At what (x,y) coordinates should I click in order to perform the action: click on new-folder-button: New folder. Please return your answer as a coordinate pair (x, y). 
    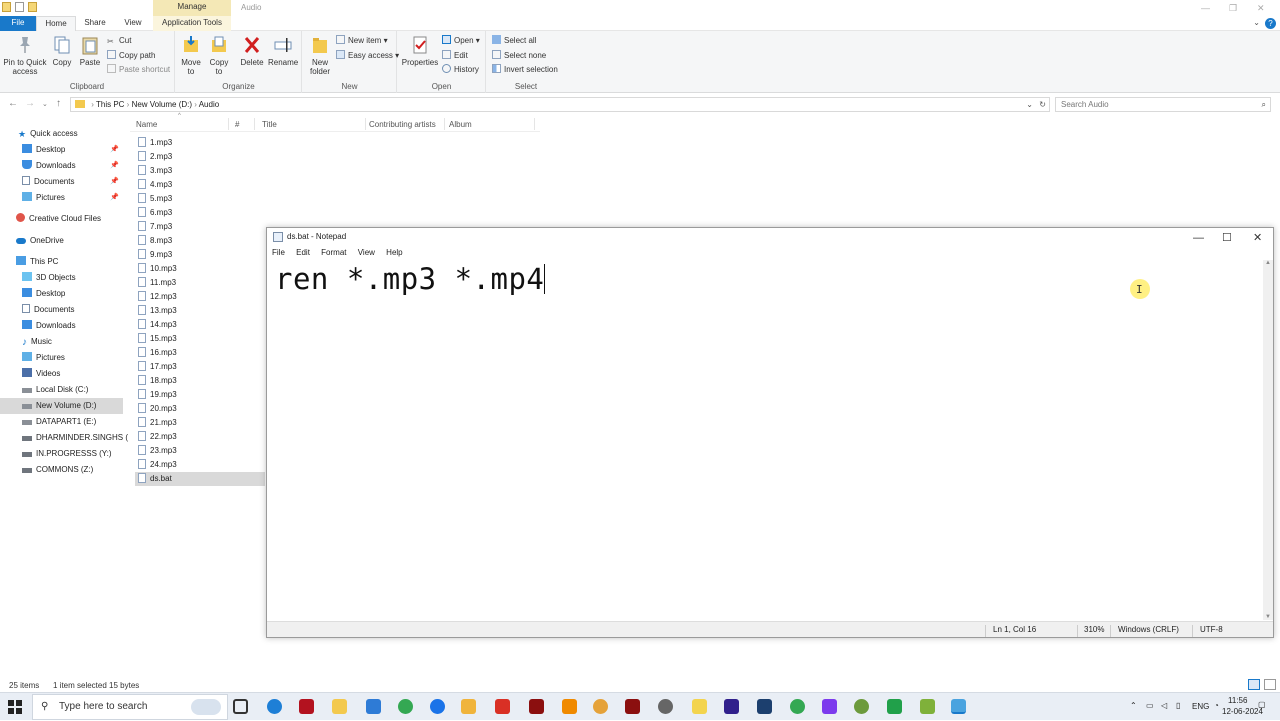
    Looking at the image, I should click on (320, 55).